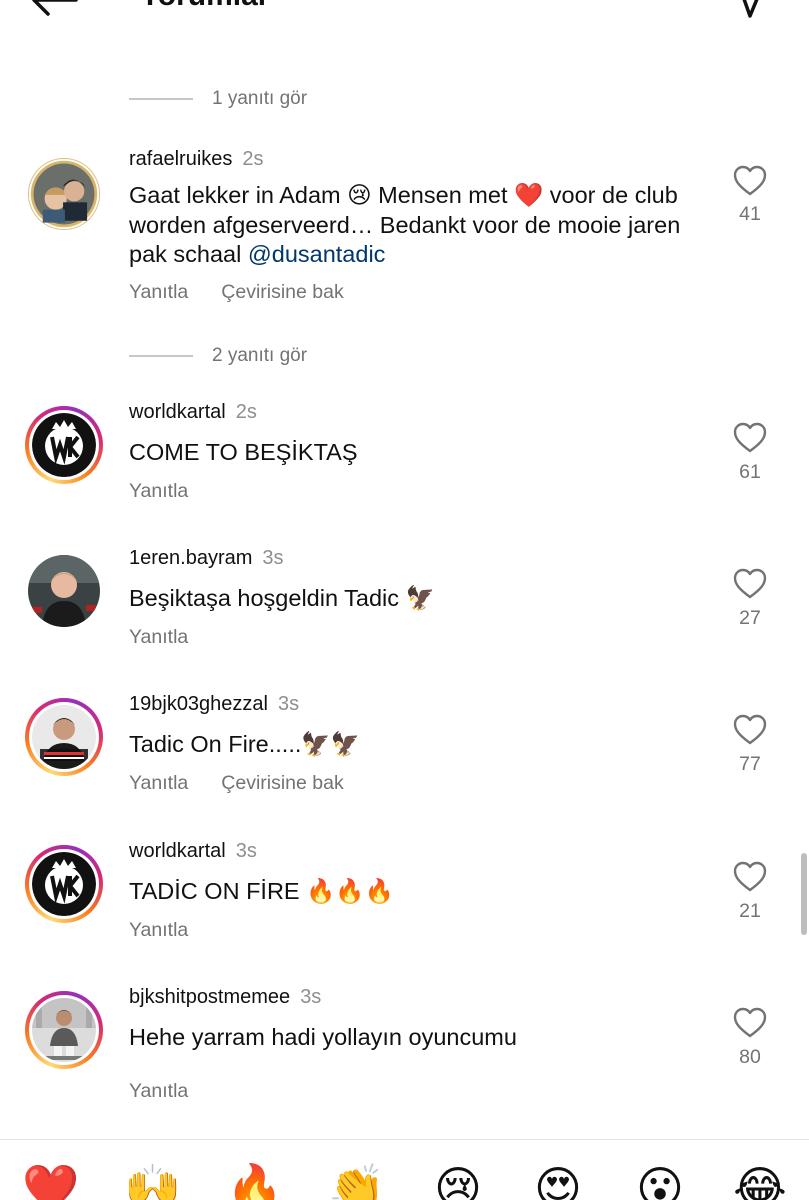  I want to click on view-replies-toggle: 1 yanıtı gör, so click(218, 99).